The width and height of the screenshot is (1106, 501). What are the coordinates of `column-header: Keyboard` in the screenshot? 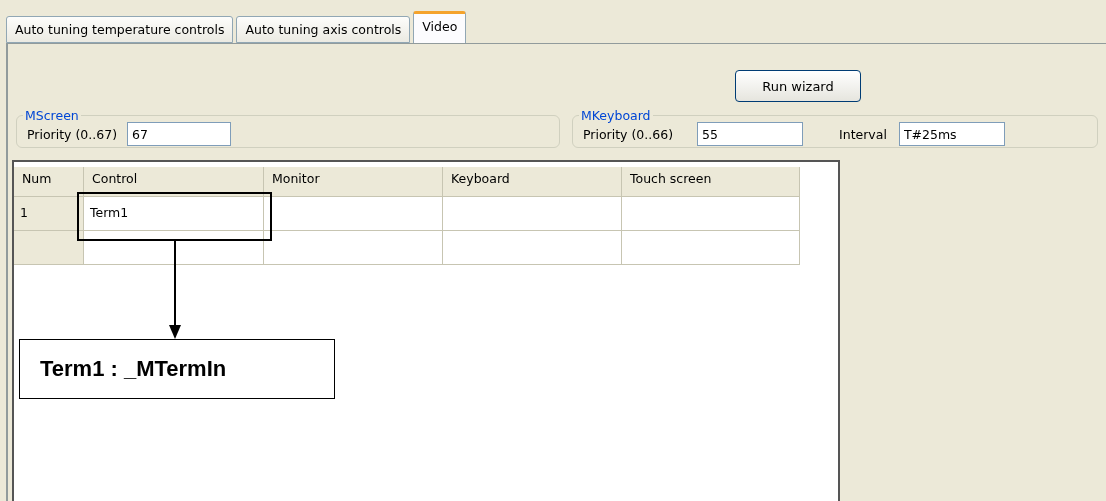 It's located at (532, 182).